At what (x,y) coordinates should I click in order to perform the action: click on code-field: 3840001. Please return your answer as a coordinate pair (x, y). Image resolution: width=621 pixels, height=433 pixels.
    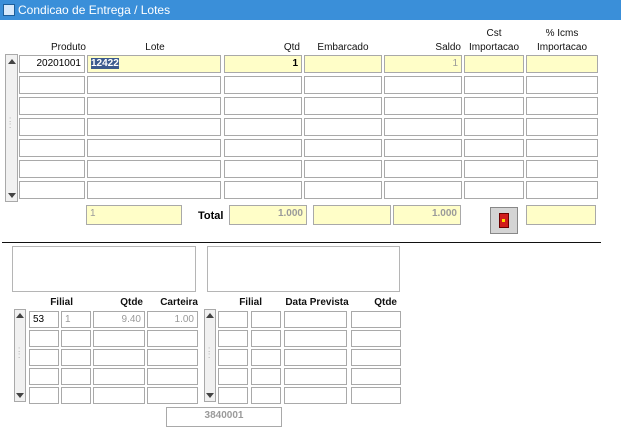
    Looking at the image, I should click on (224, 417).